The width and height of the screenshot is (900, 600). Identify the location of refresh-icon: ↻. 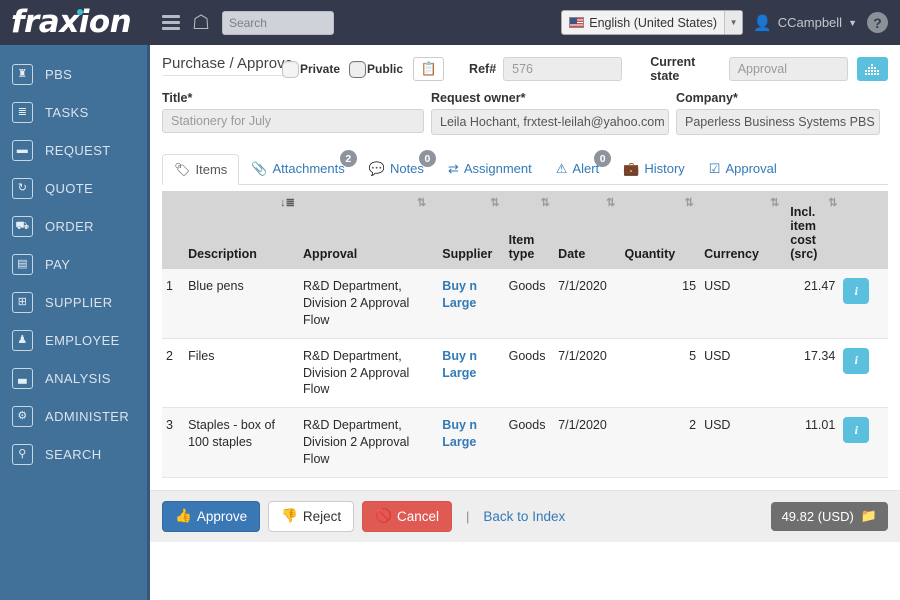
(22, 188).